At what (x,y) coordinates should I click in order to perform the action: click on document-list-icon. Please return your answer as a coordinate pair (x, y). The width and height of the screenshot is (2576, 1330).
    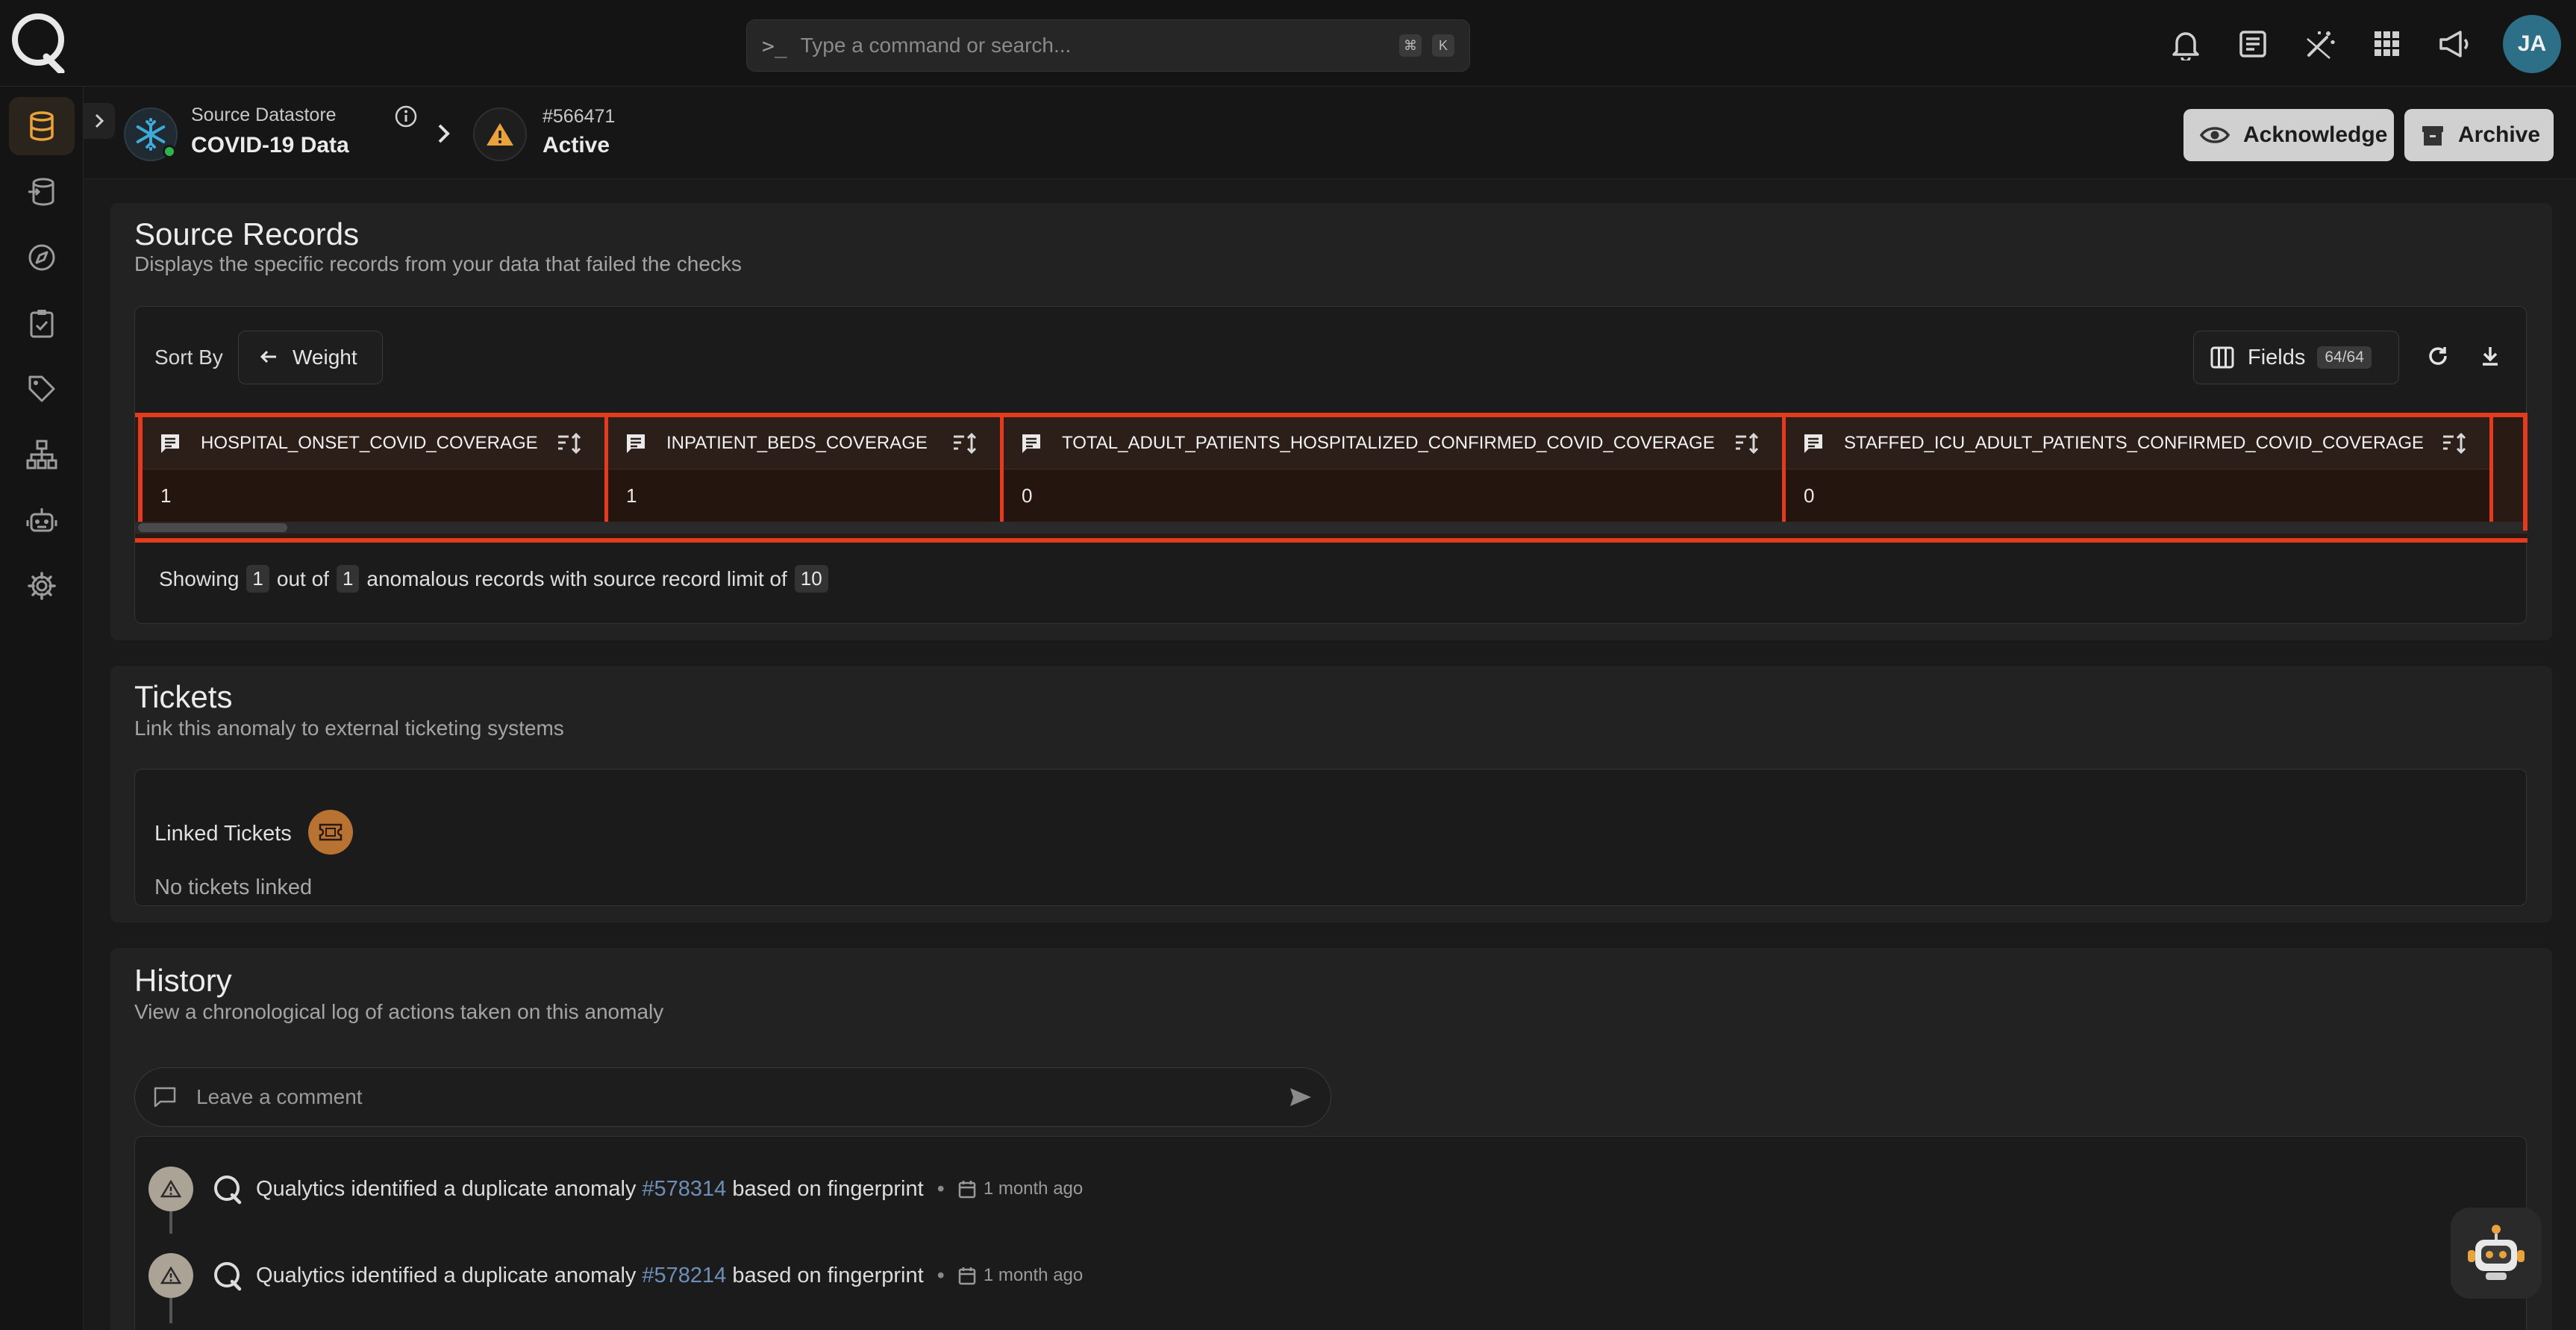
    Looking at the image, I should click on (2253, 44).